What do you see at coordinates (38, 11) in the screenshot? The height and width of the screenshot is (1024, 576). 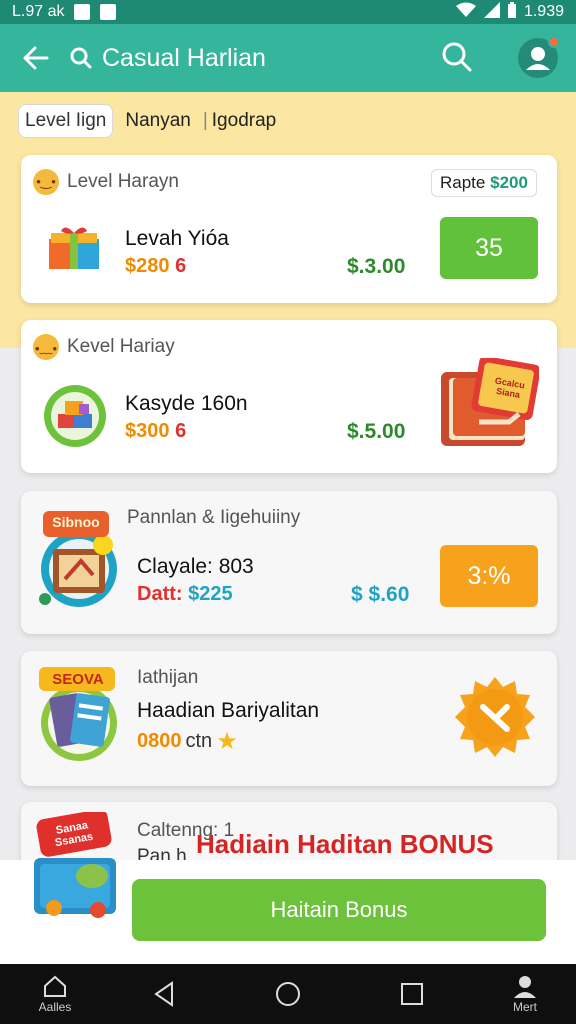 I see `status-time: L.97 ak` at bounding box center [38, 11].